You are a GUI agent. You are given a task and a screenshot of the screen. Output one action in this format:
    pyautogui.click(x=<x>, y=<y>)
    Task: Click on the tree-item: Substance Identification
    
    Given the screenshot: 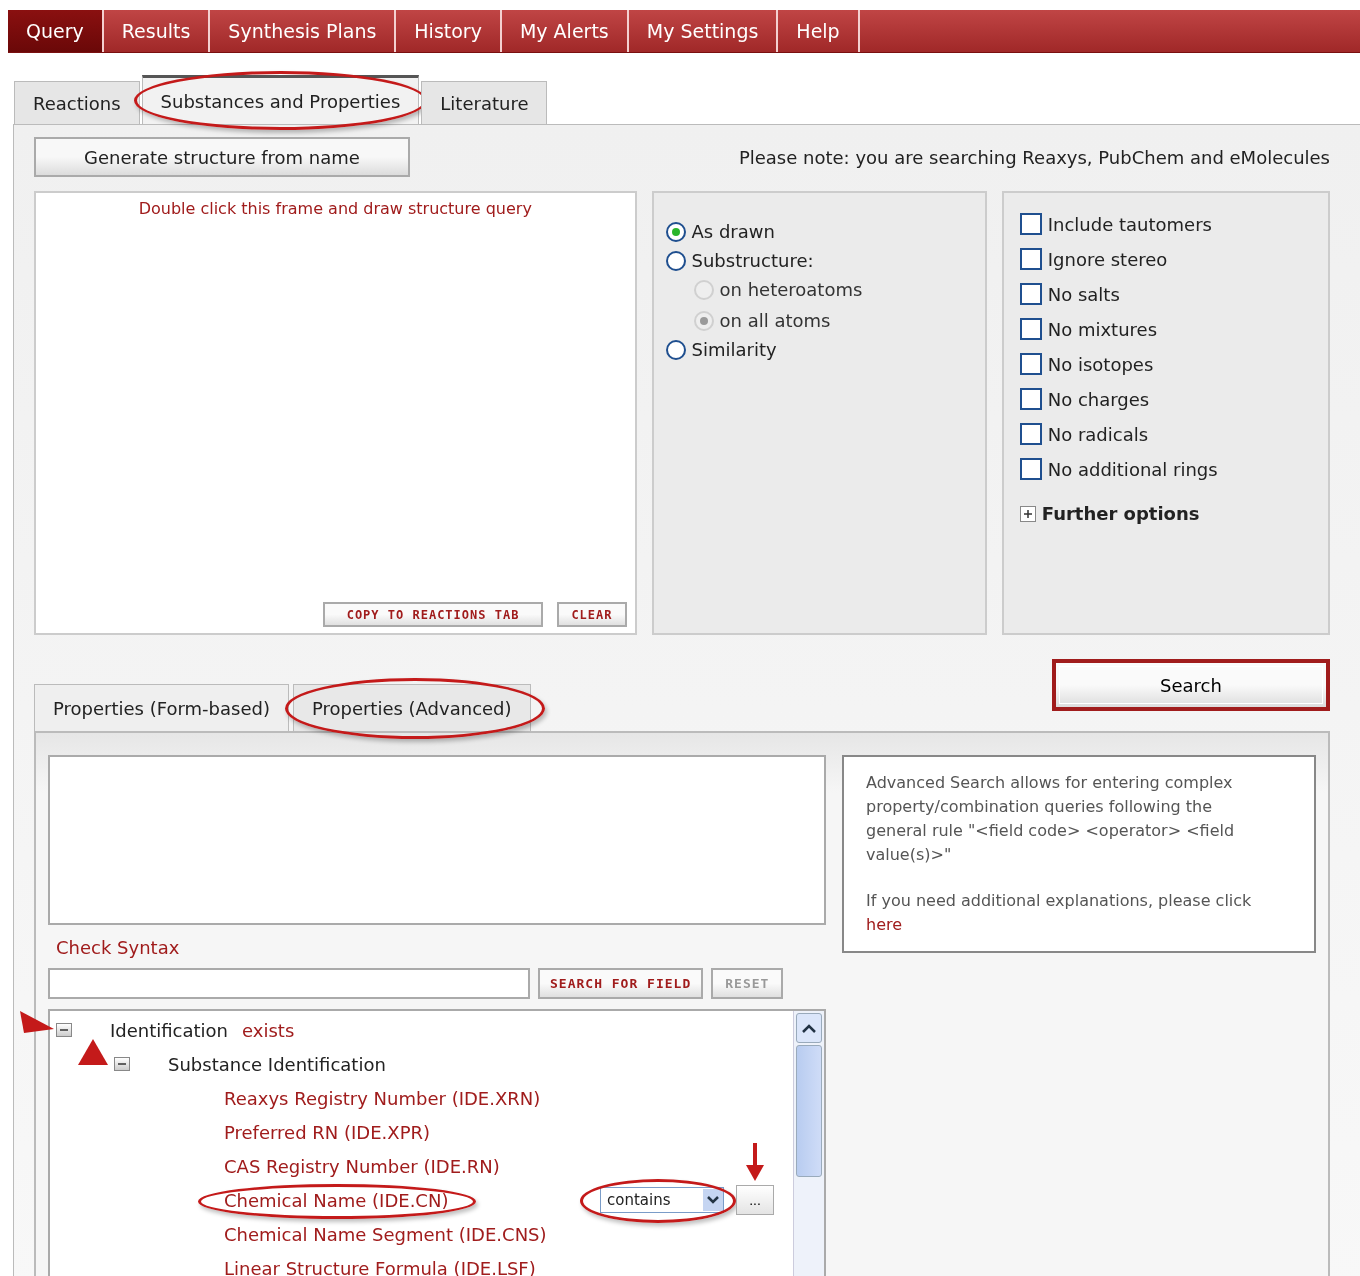 What is the action you would take?
    pyautogui.click(x=277, y=1064)
    